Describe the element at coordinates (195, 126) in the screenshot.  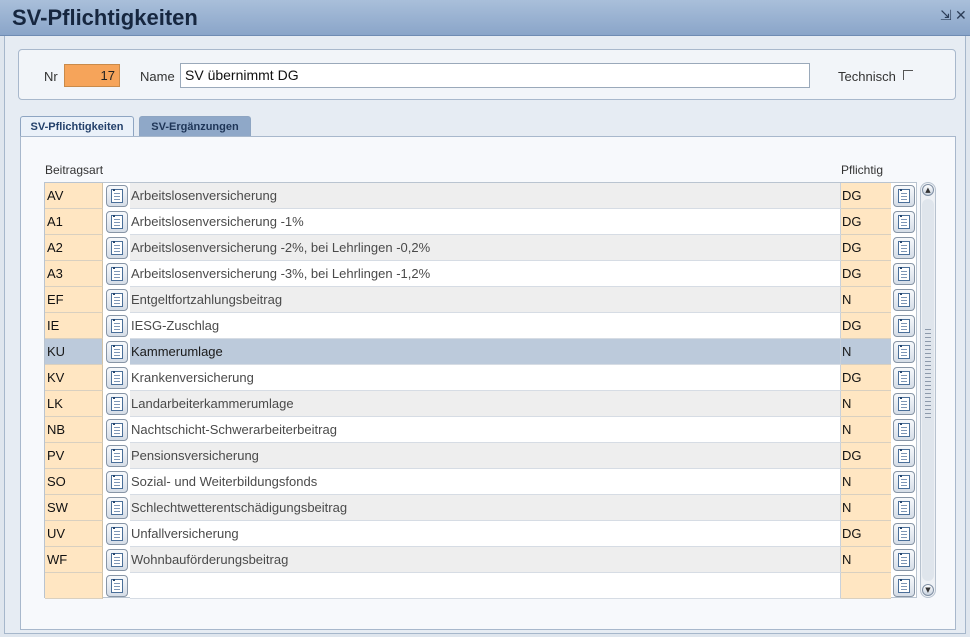
I see `tab-sv-ergaenzungen: SV-Ergänzungen` at that location.